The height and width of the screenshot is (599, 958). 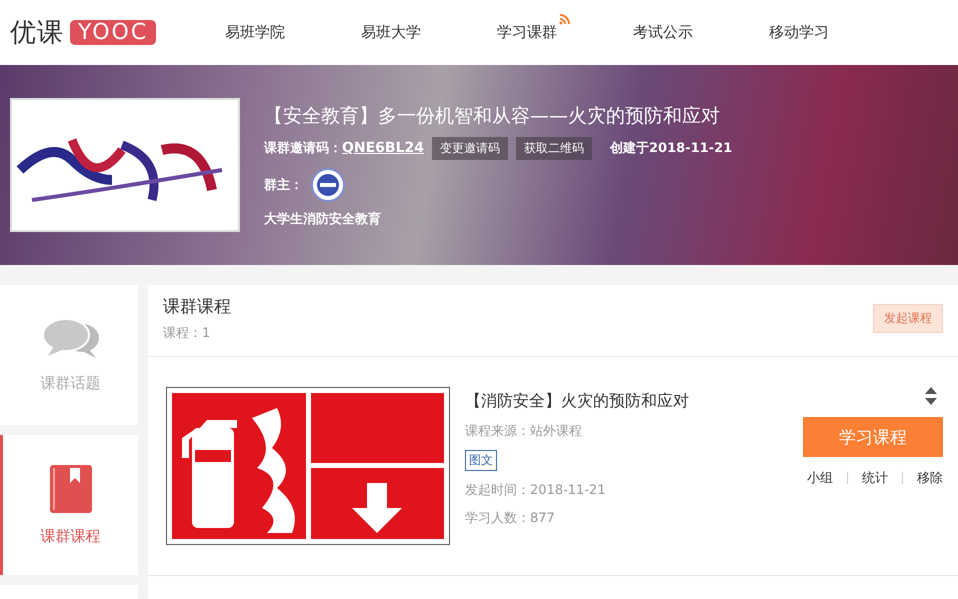 I want to click on chat-bubbles-icon, so click(x=71, y=339).